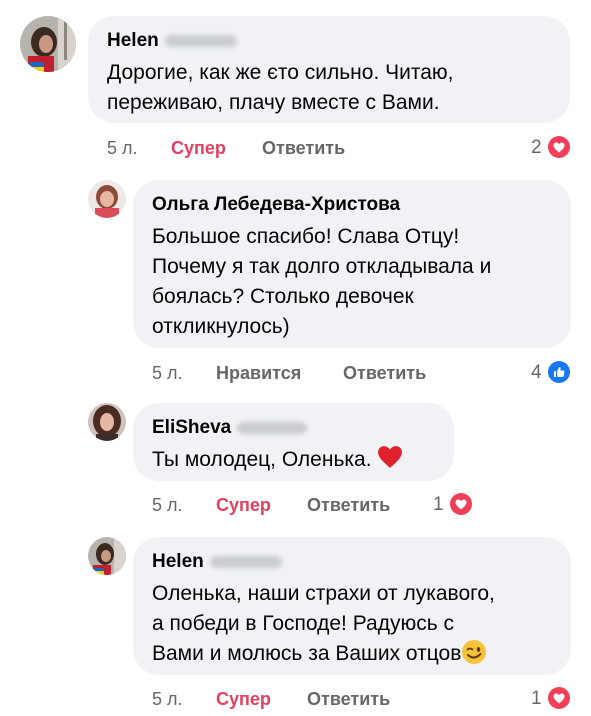 The width and height of the screenshot is (591, 716). Describe the element at coordinates (536, 373) in the screenshot. I see `reaction-count: 4` at that location.